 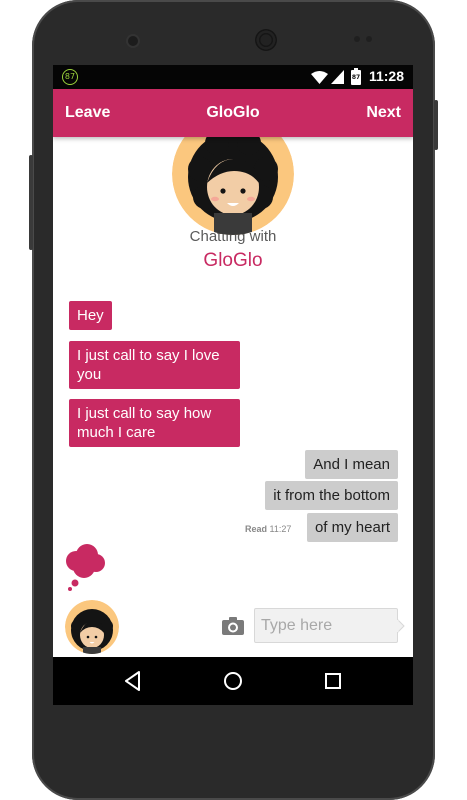 What do you see at coordinates (87, 113) in the screenshot?
I see `leave-button: Leave` at bounding box center [87, 113].